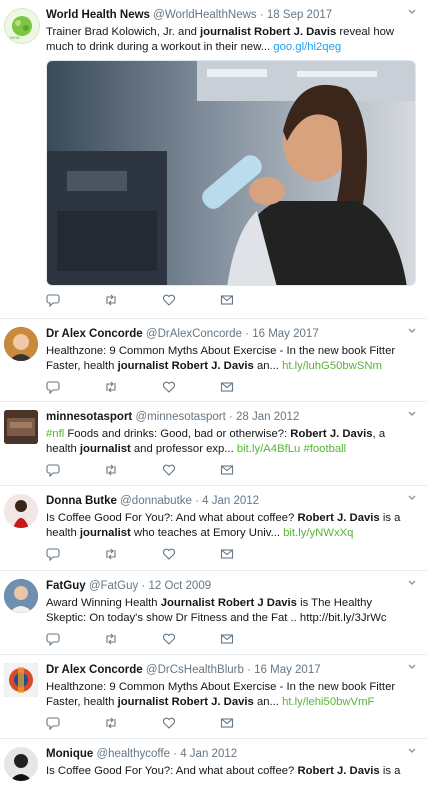 The image size is (427, 799). Describe the element at coordinates (318, 533) in the screenshot. I see `tweet-link: bit.ly/yNWxXq` at that location.